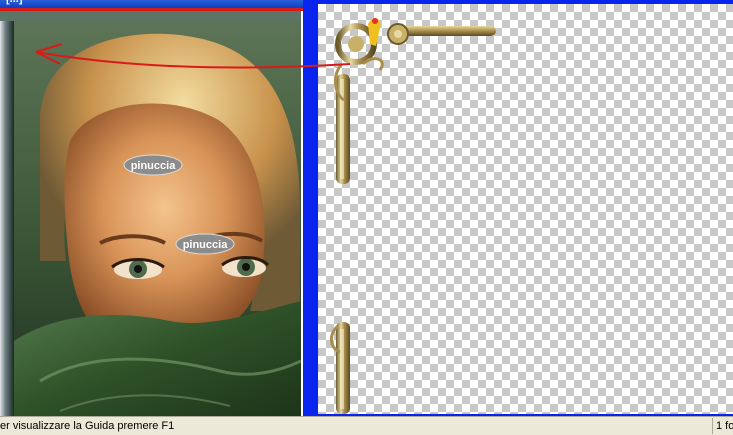 The height and width of the screenshot is (435, 733). What do you see at coordinates (366, 425) in the screenshot?
I see `status-bar: er visualizzare la Guida premere F1 1 fo` at bounding box center [366, 425].